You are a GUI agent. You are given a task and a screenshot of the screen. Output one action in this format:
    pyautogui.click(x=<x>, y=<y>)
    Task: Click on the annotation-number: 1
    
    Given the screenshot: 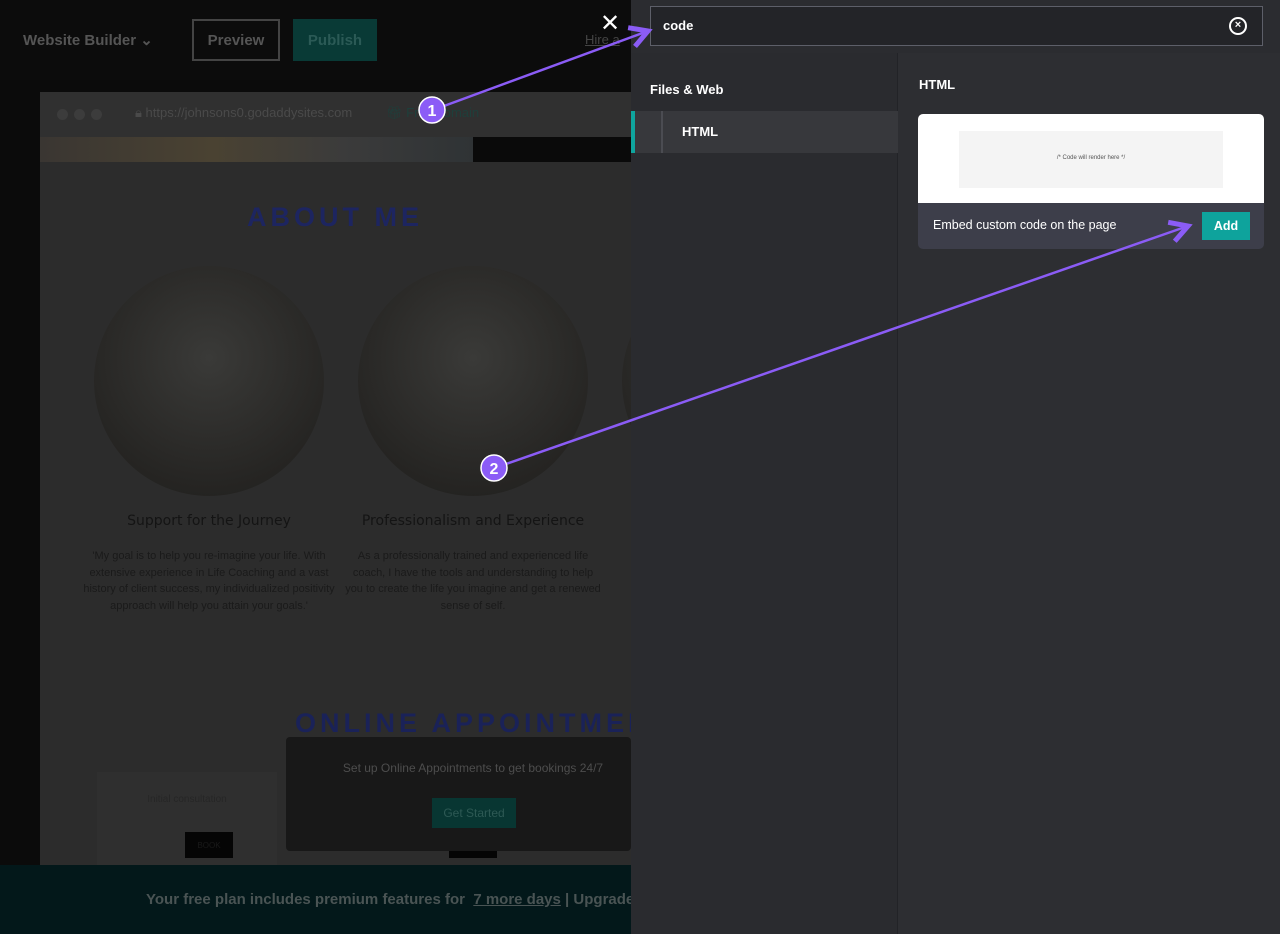 What is the action you would take?
    pyautogui.click(x=432, y=111)
    